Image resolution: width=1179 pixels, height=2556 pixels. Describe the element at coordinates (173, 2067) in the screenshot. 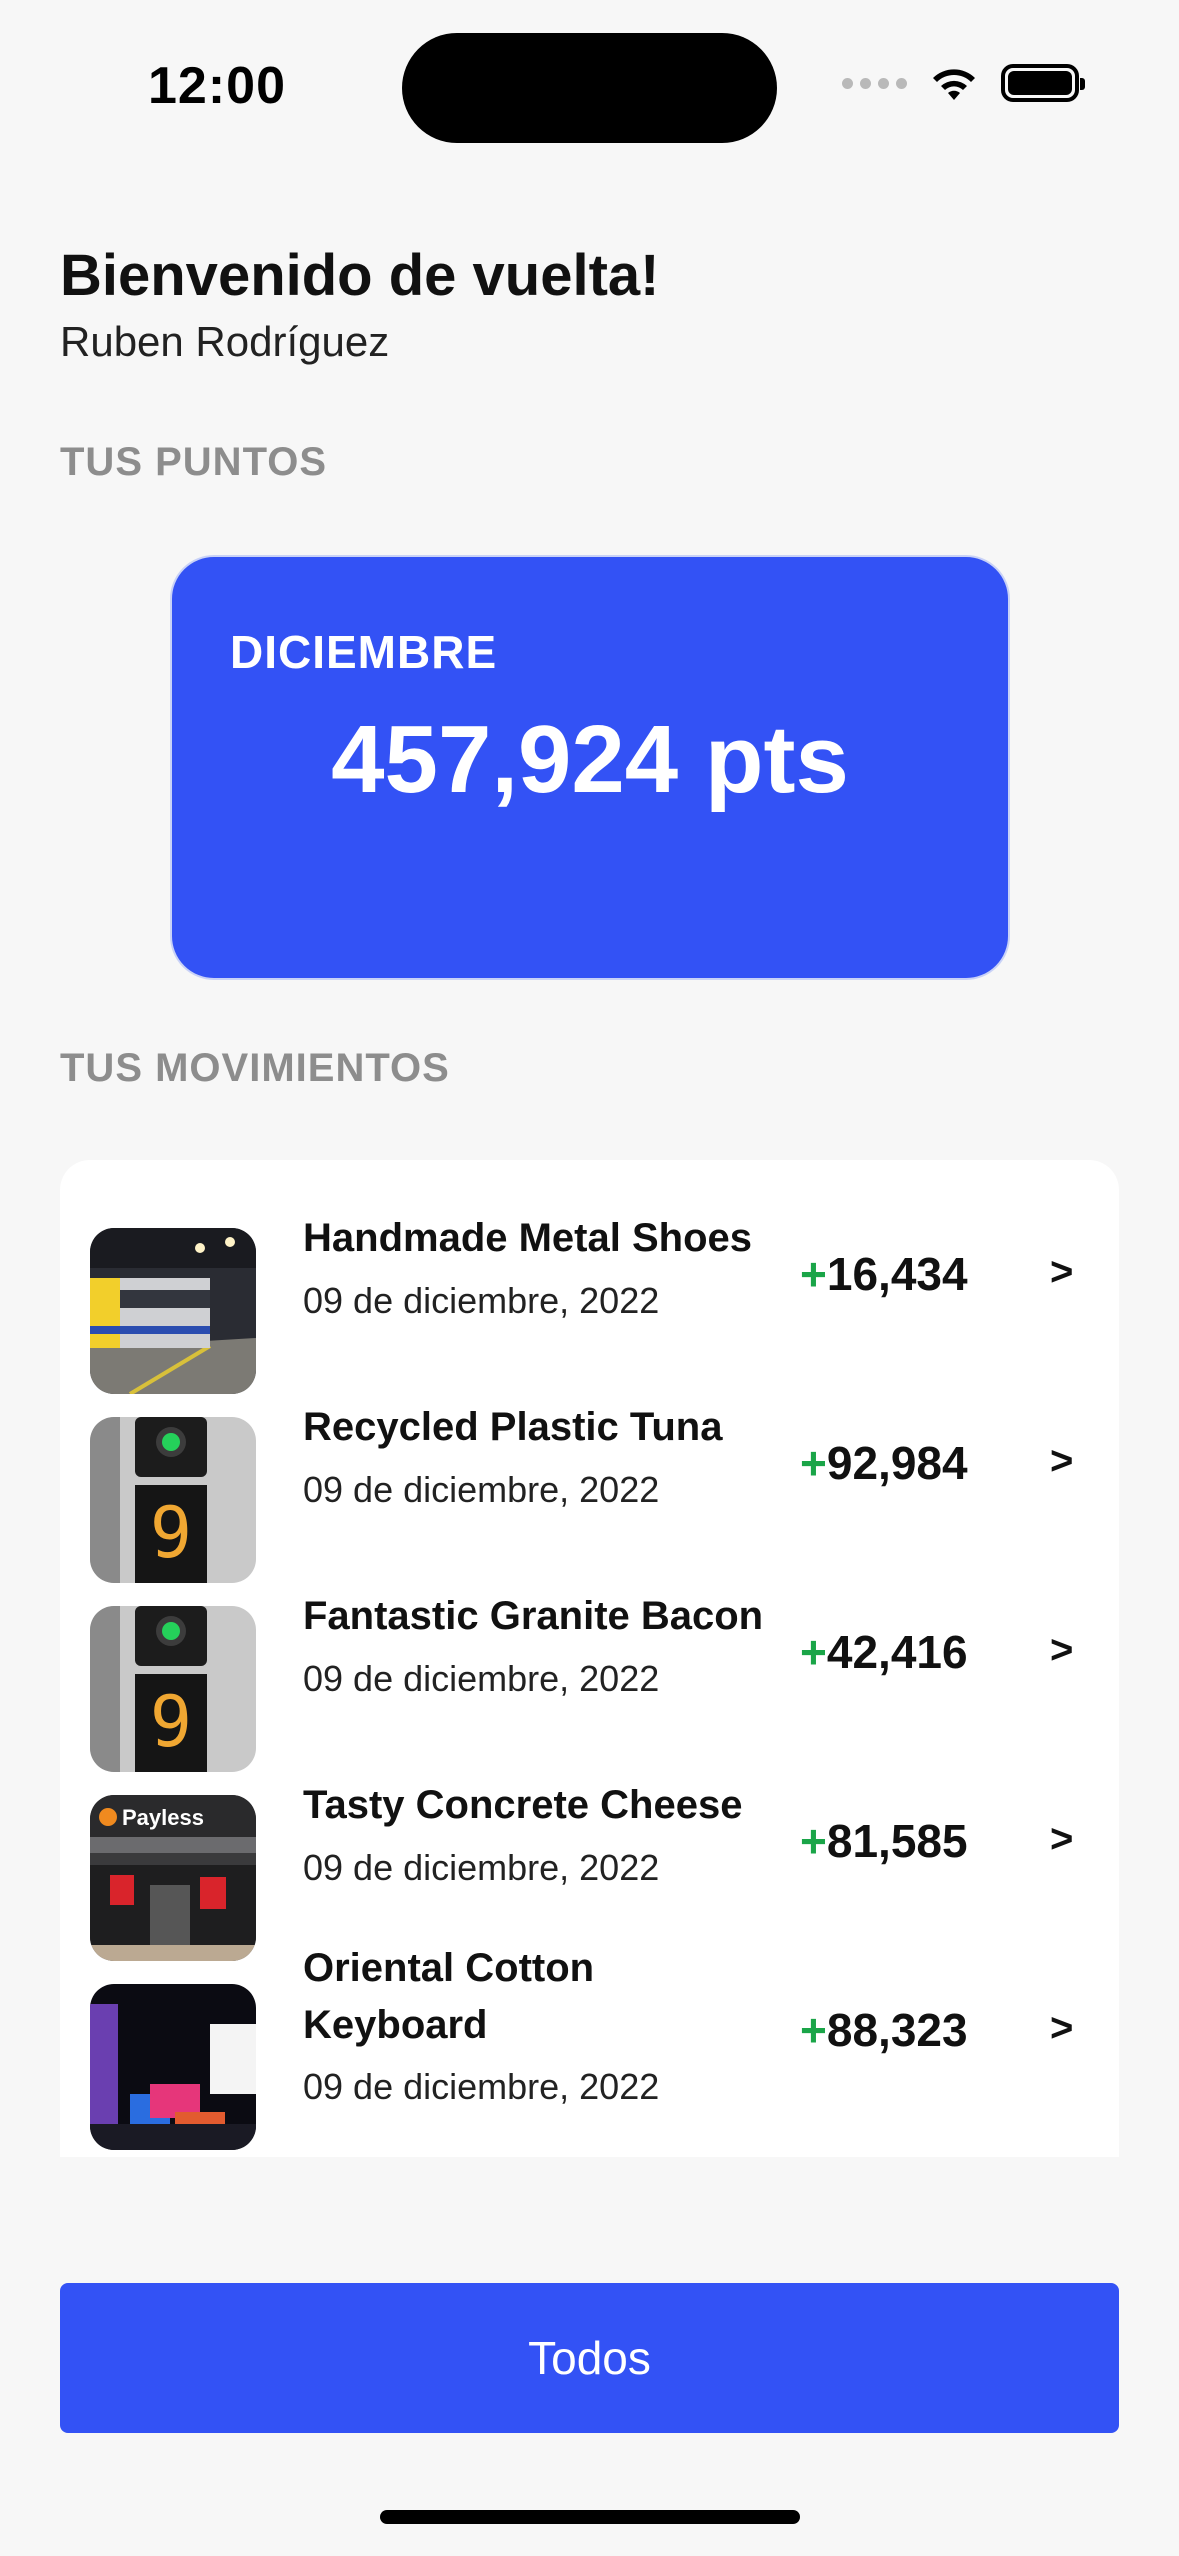

I see `thumbnail-city-night-photo` at that location.